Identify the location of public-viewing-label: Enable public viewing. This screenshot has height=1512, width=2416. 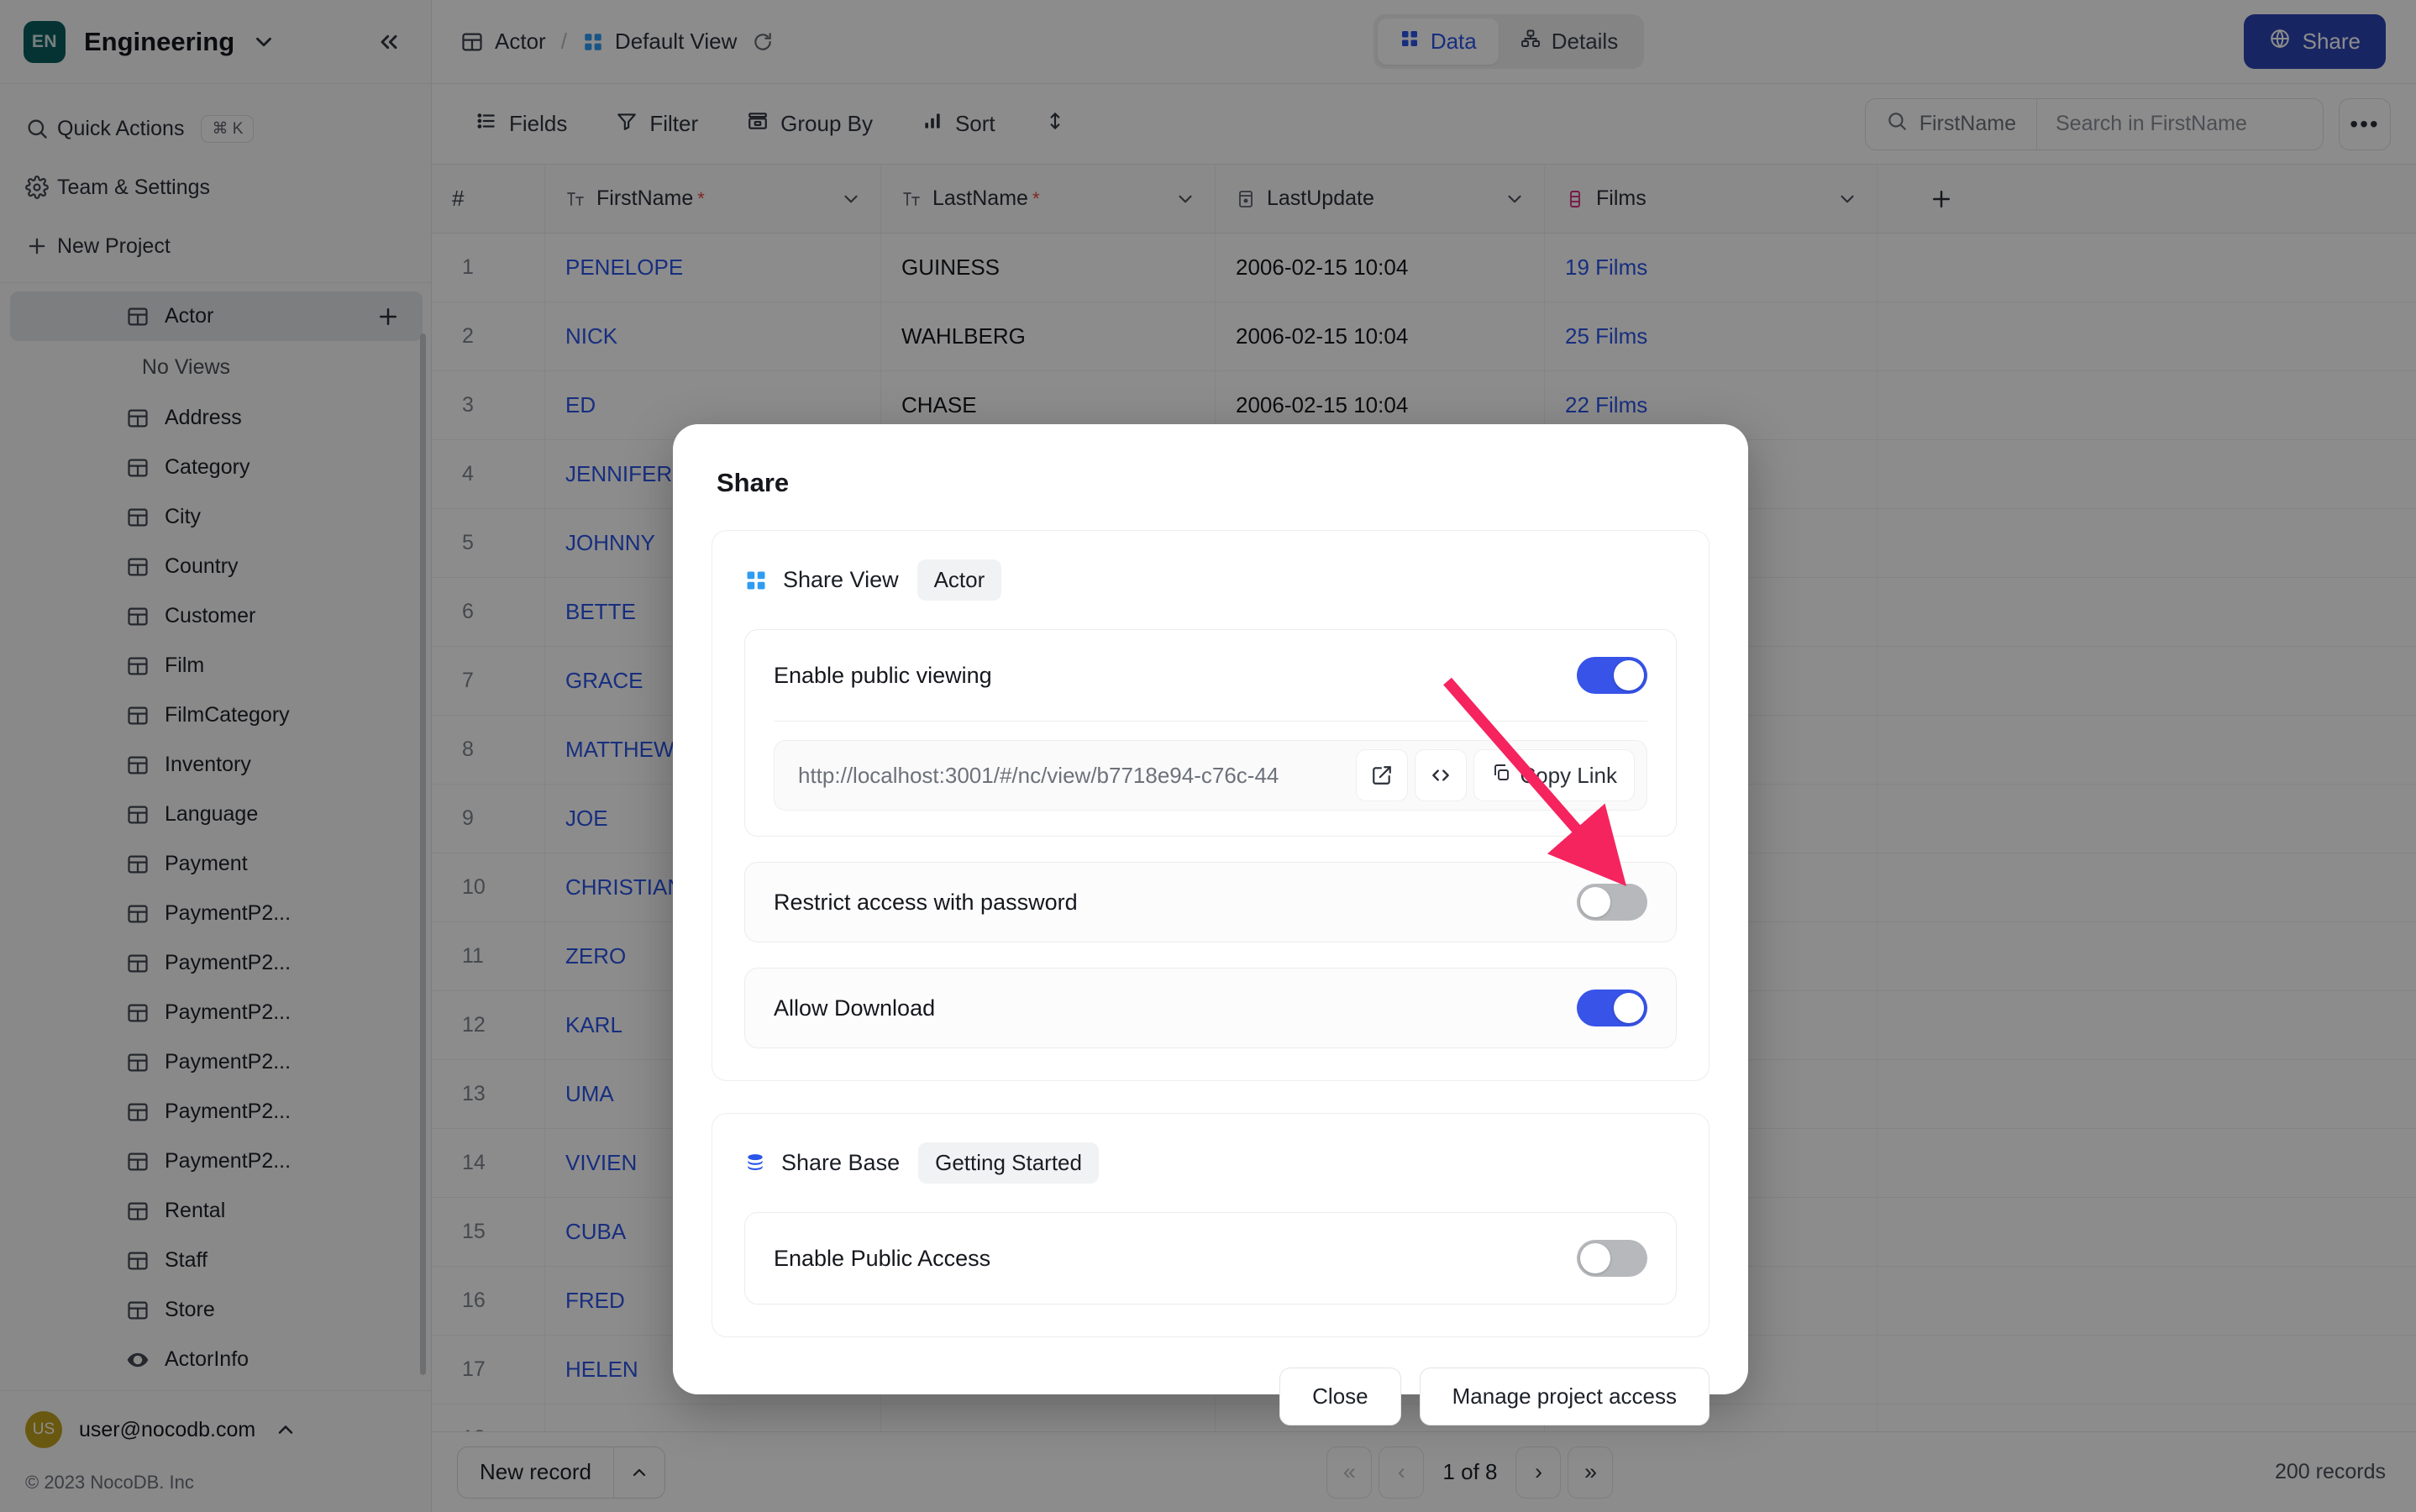
(883, 675).